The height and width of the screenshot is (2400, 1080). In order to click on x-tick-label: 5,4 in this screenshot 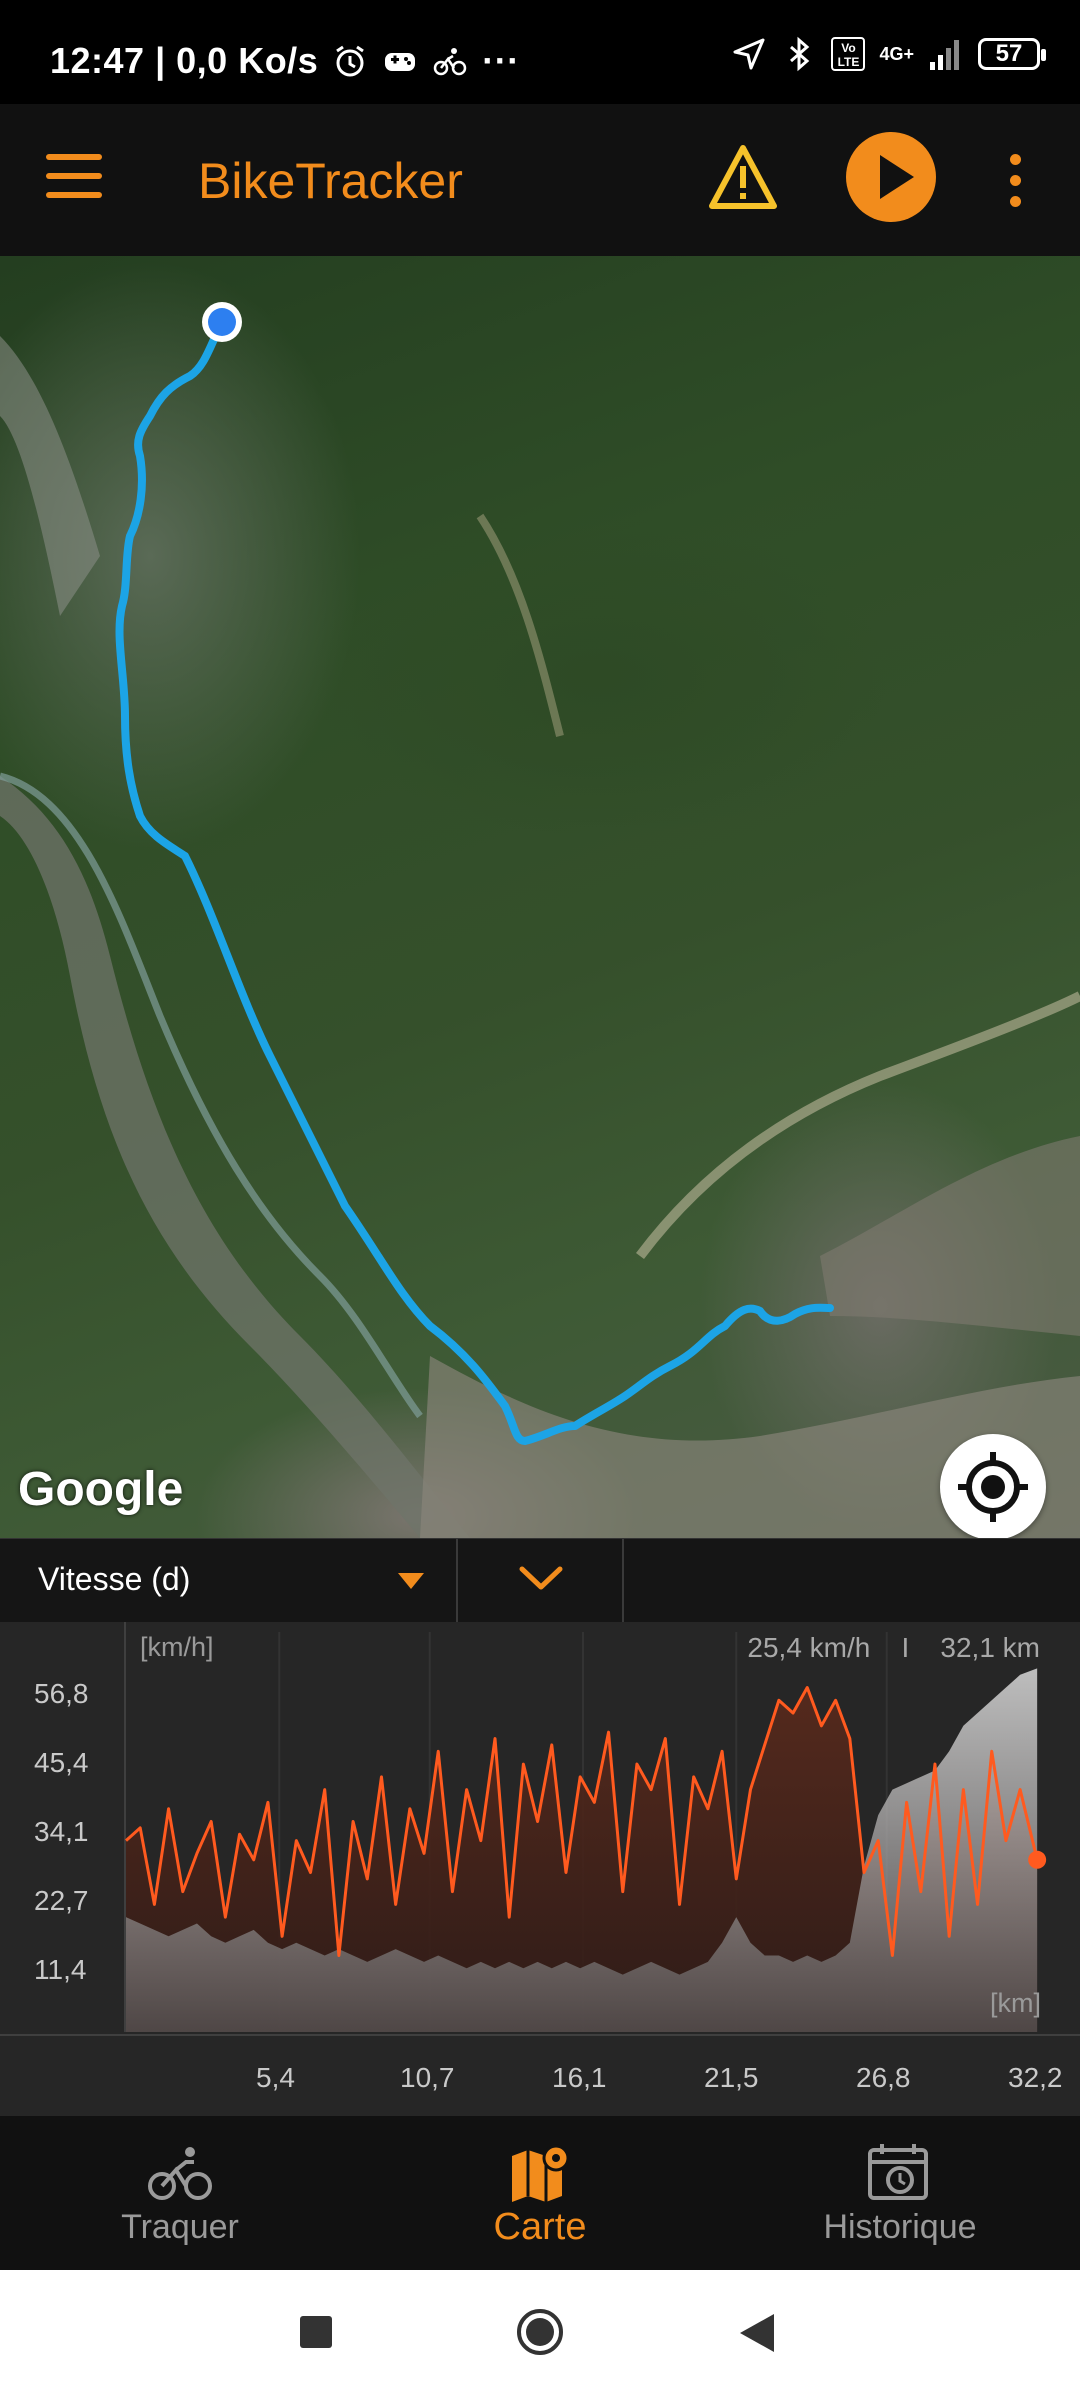, I will do `click(275, 2077)`.